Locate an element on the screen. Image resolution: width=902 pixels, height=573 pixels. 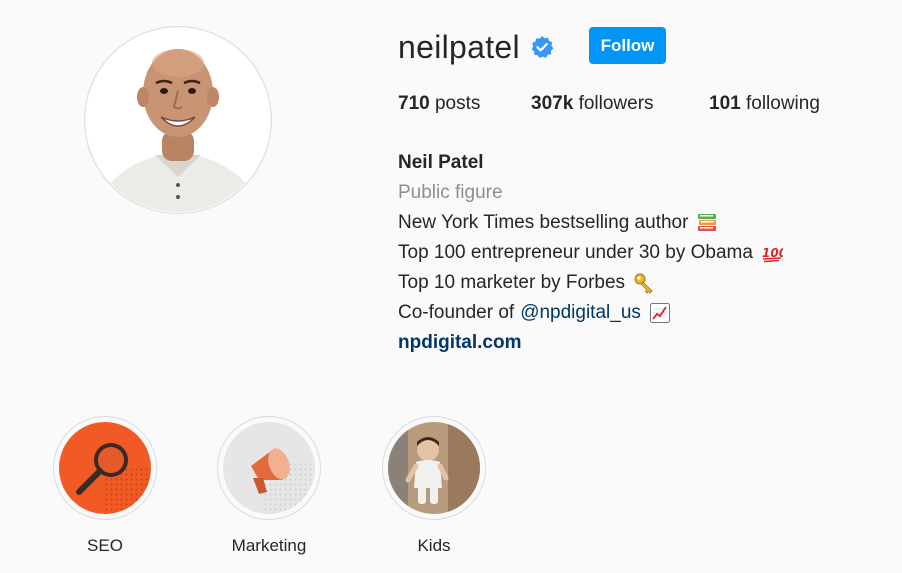
followers-label: followers is located at coordinates (616, 103).